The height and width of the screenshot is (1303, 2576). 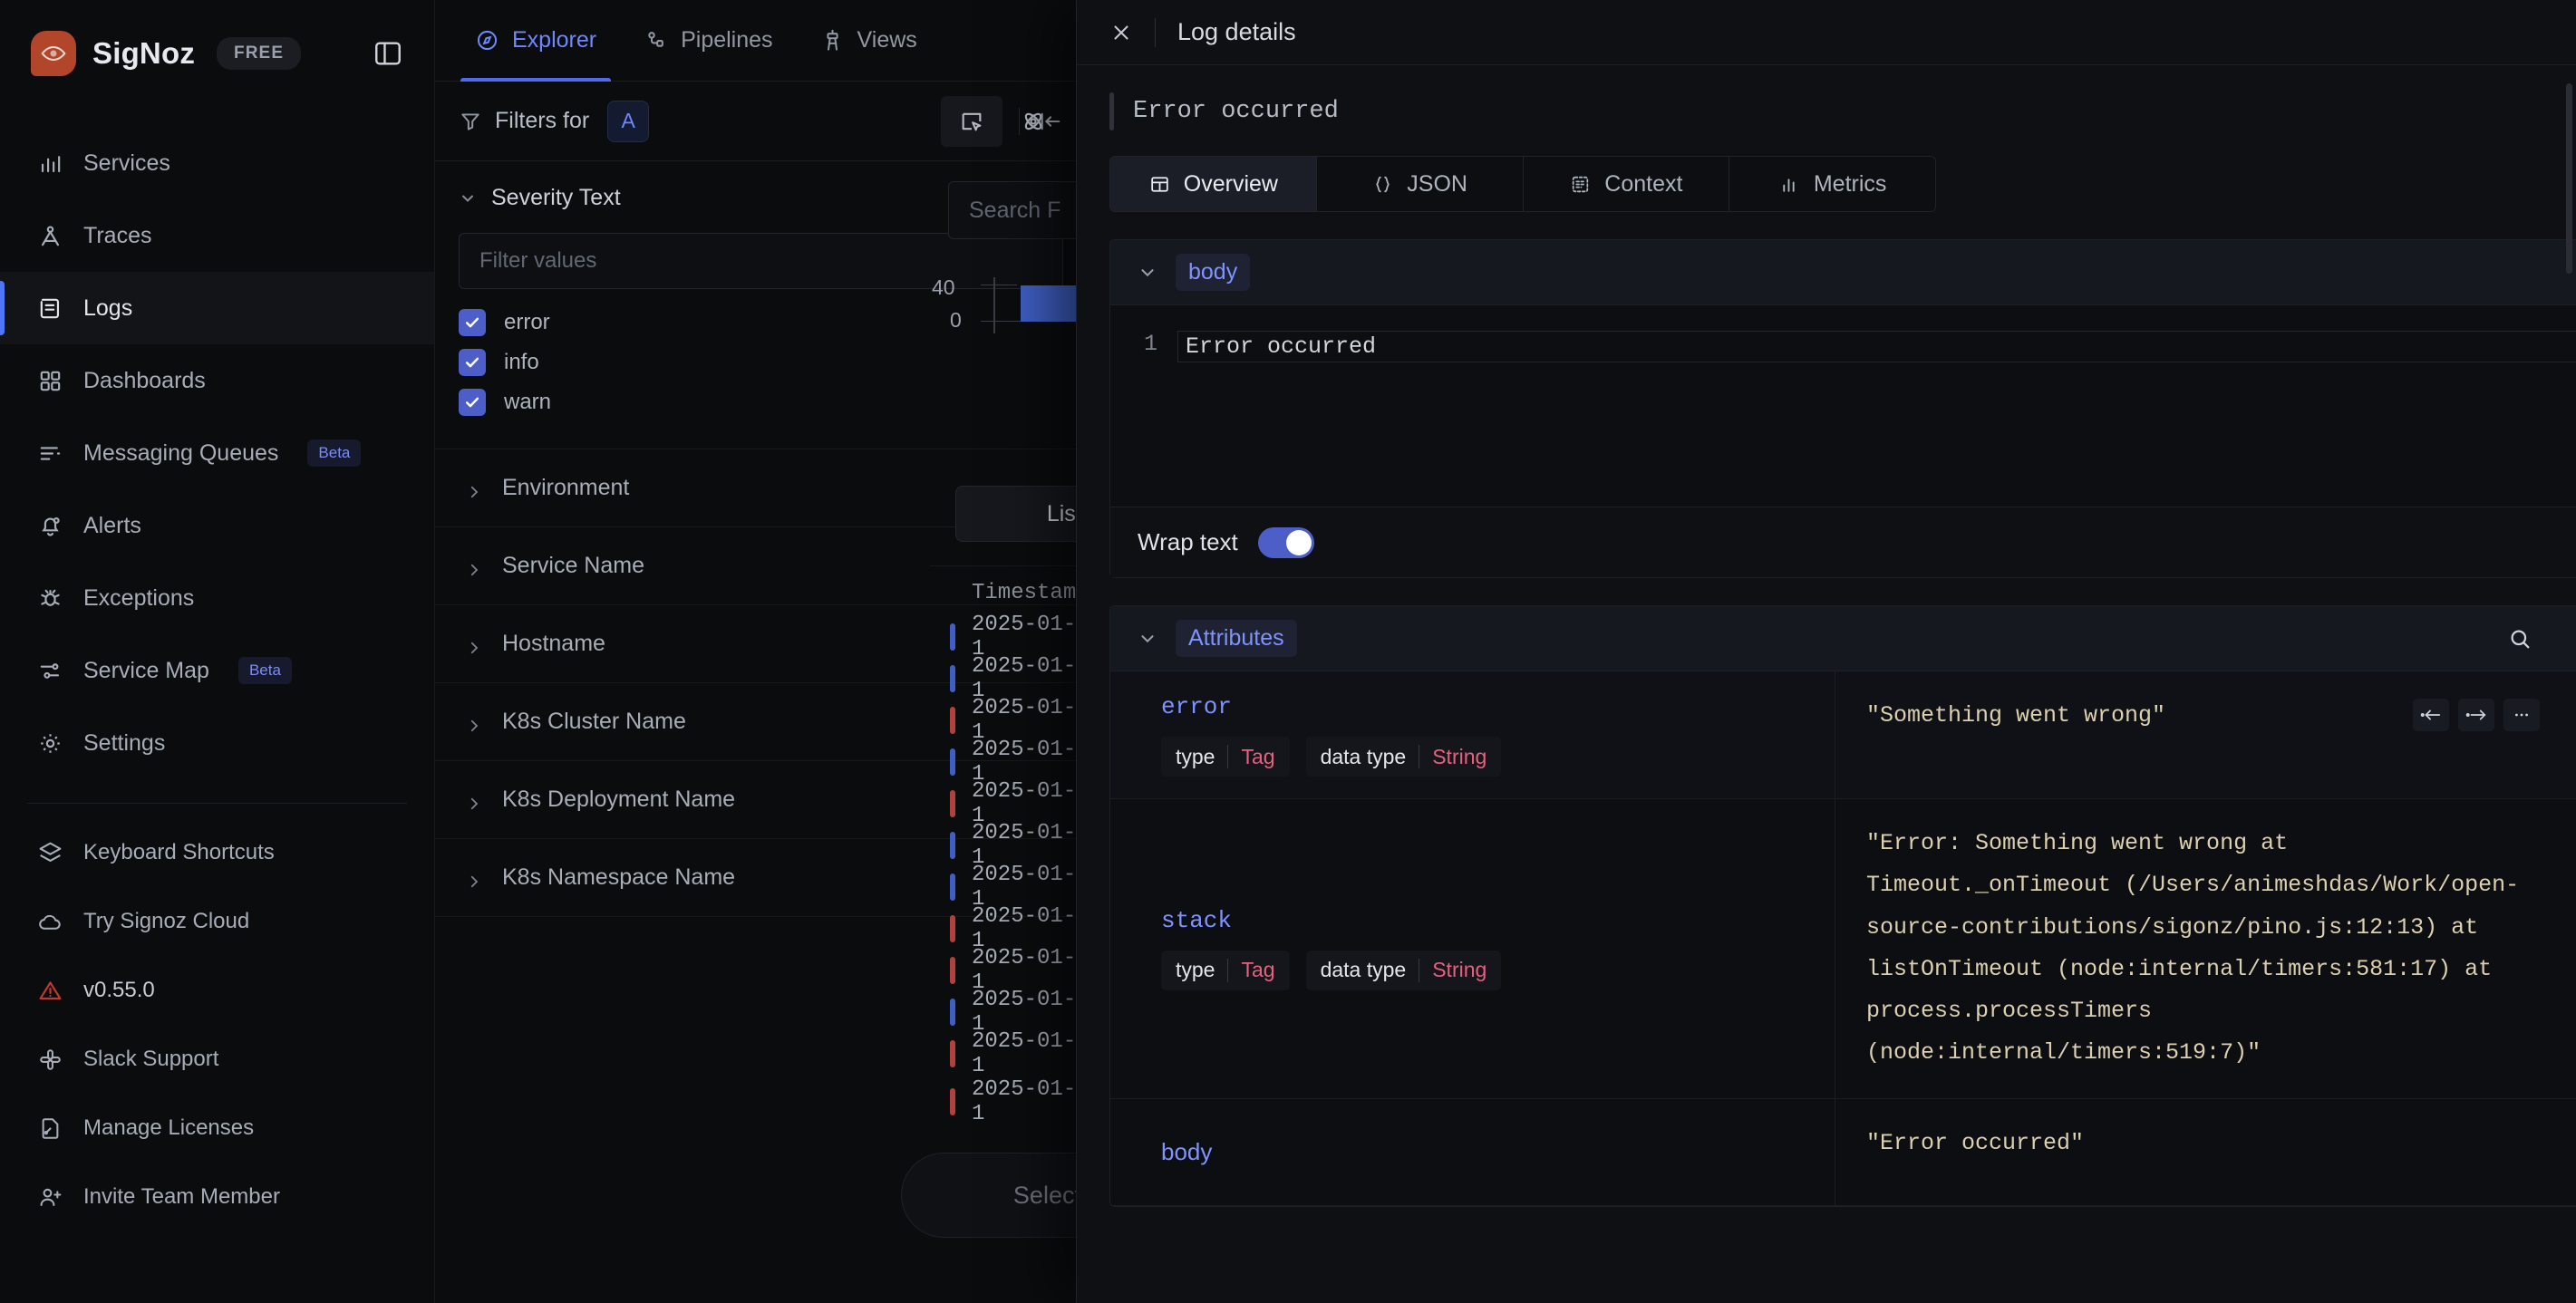 What do you see at coordinates (388, 53) in the screenshot?
I see `panel-collapse-icon` at bounding box center [388, 53].